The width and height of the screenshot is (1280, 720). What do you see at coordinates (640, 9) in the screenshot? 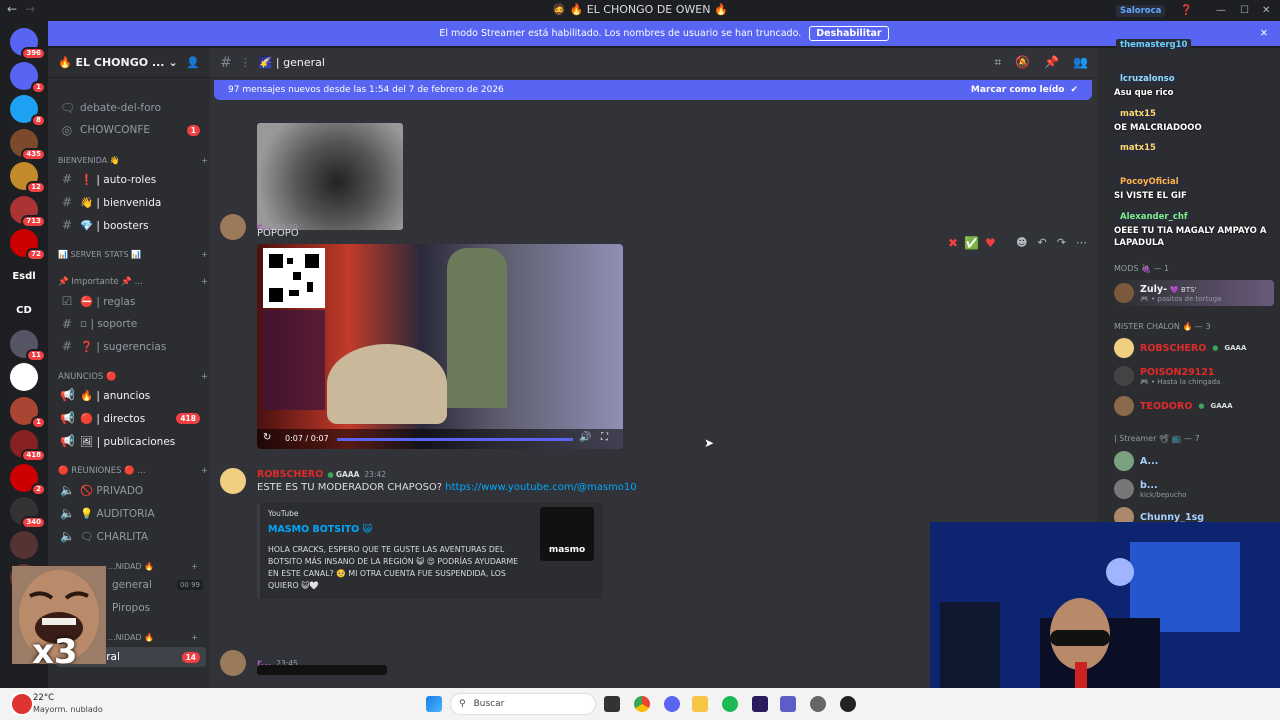
I see `window-title: 🧔 🔥 EL CHONGO DE OWEN 🔥` at bounding box center [640, 9].